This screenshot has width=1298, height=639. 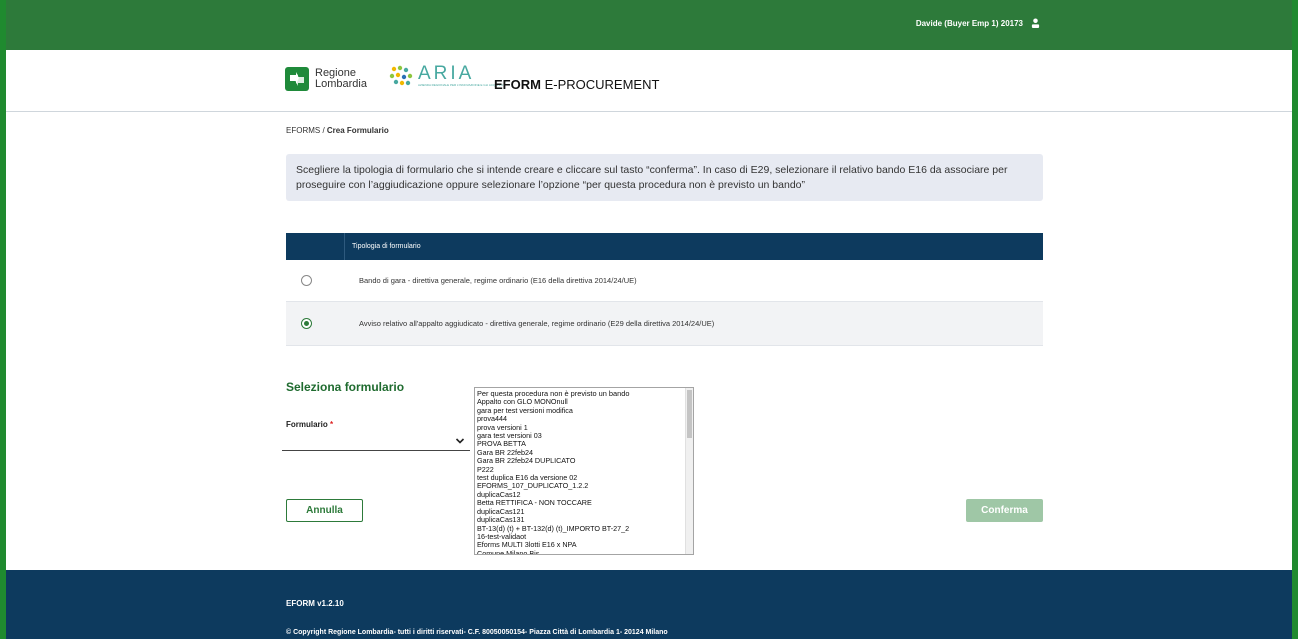 What do you see at coordinates (324, 510) in the screenshot?
I see `cancel-button: Annulla` at bounding box center [324, 510].